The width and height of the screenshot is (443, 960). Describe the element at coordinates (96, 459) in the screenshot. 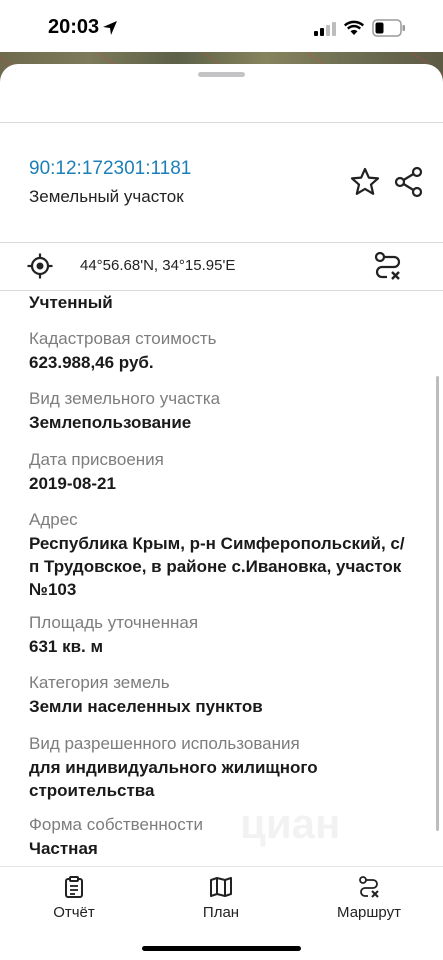

I see `assignment-date-label: Дата присвоения` at that location.